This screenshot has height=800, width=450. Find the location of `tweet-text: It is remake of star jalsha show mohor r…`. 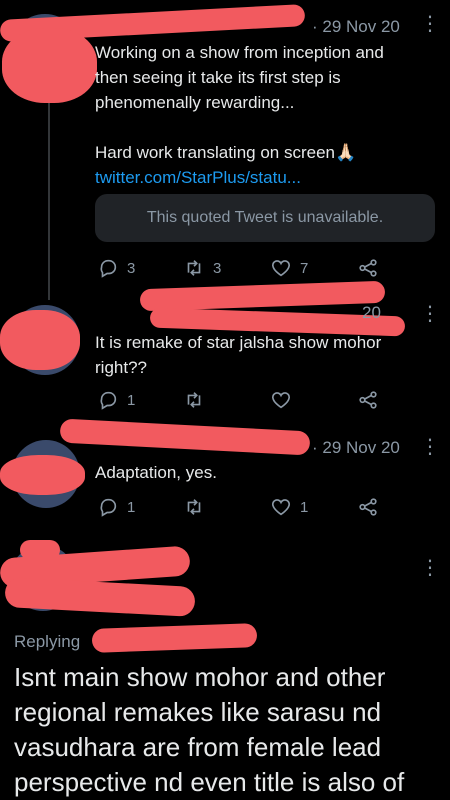

tweet-text: It is remake of star jalsha show mohor r… is located at coordinates (238, 355).